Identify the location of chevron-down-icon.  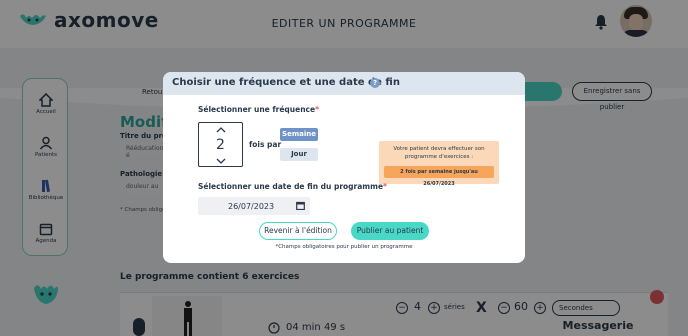
(221, 161).